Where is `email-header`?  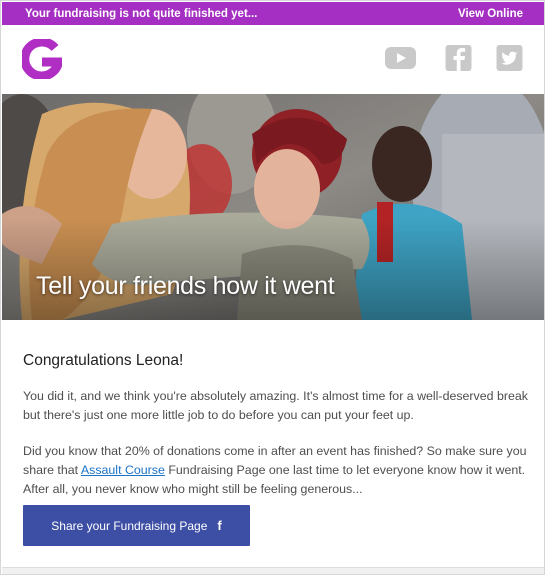
email-header is located at coordinates (273, 59).